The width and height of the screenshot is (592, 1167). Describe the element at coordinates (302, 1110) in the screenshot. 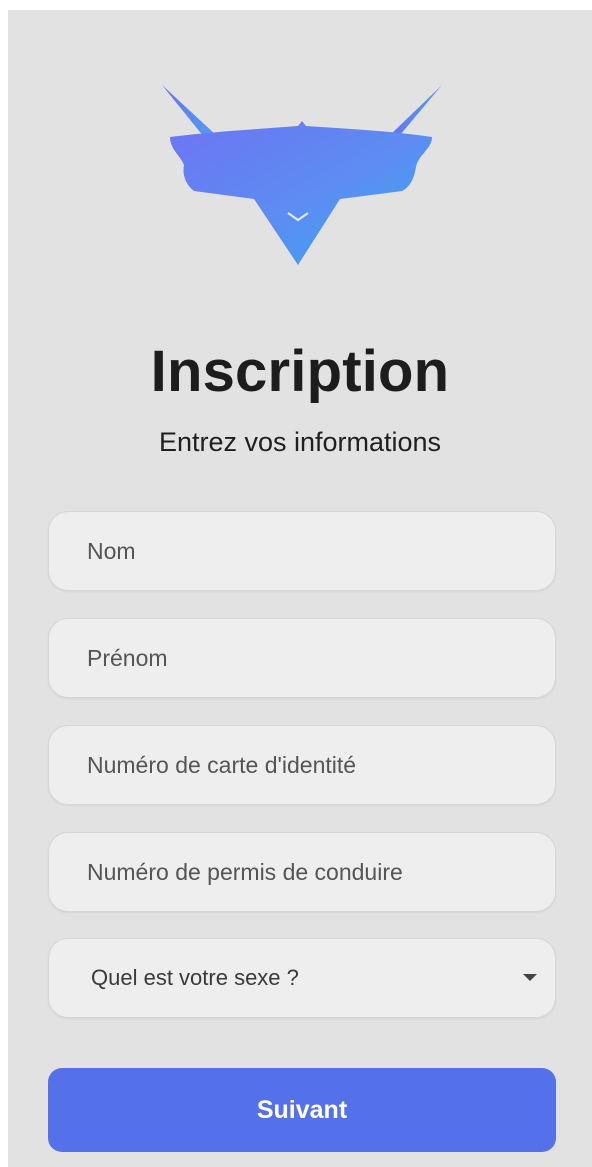

I see `next-button: Suivant` at that location.